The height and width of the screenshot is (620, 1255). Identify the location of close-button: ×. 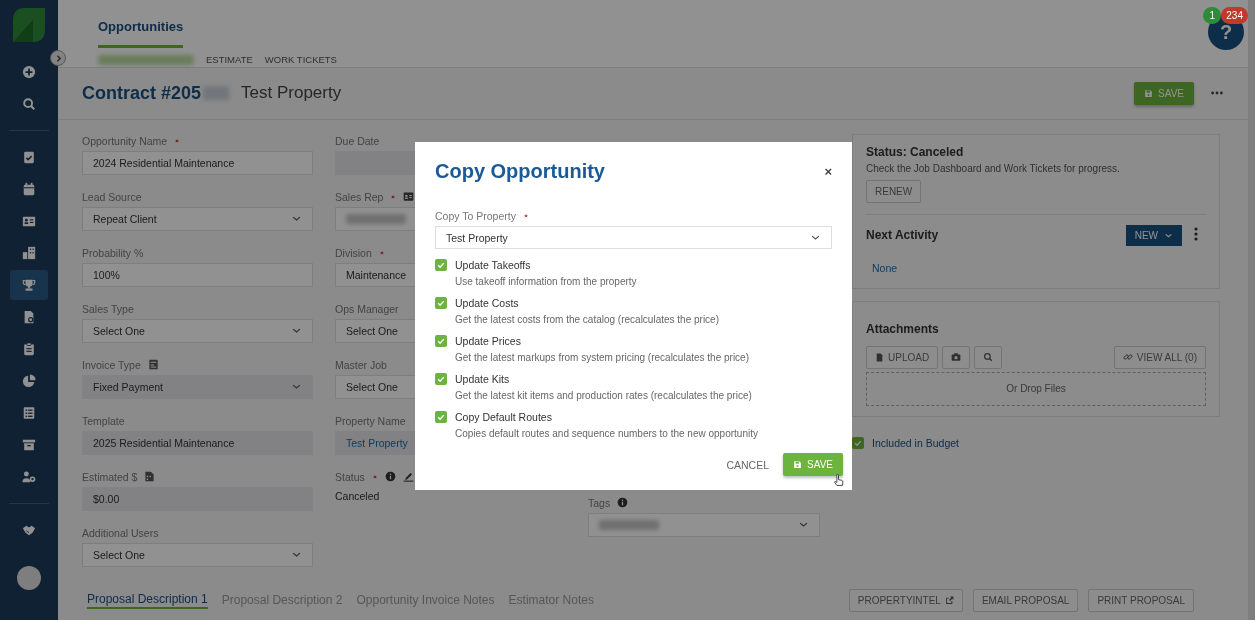
(828, 171).